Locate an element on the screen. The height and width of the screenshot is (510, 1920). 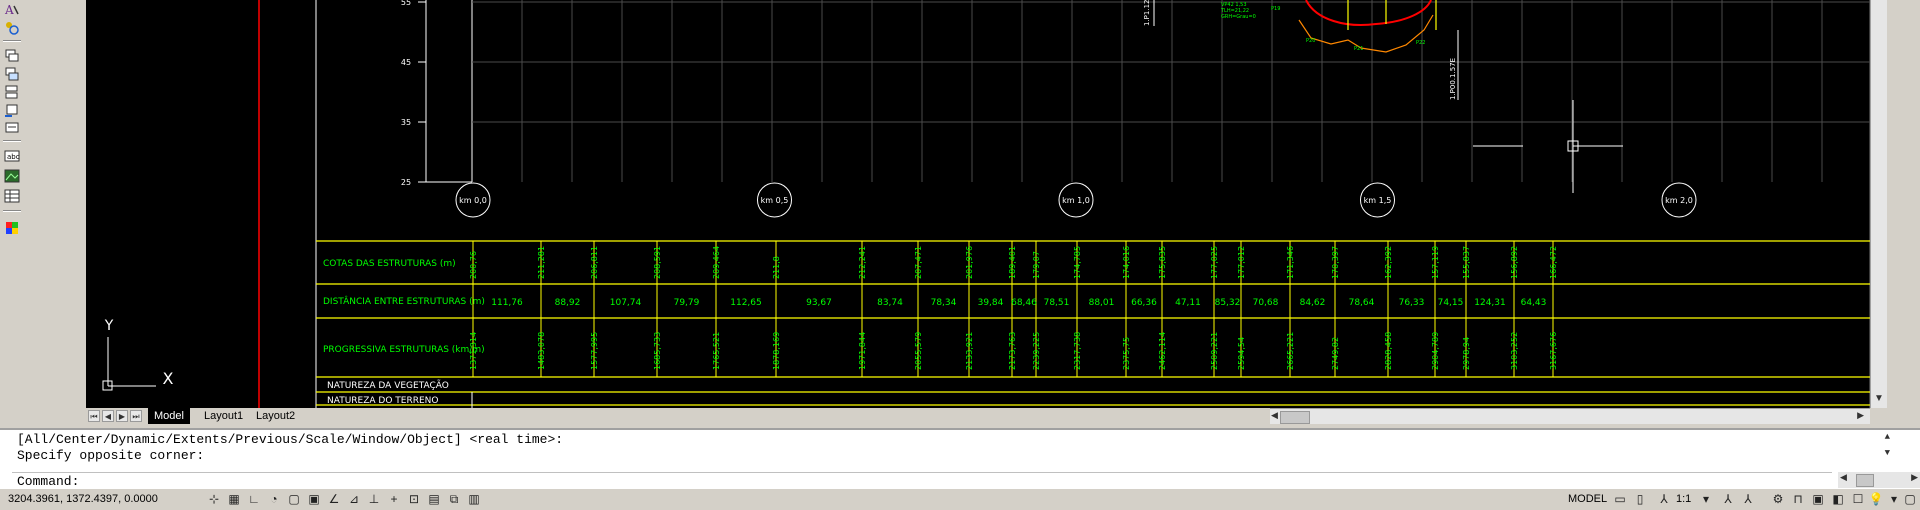
command-history-line: Specify opposite corner: is located at coordinates (111, 455).